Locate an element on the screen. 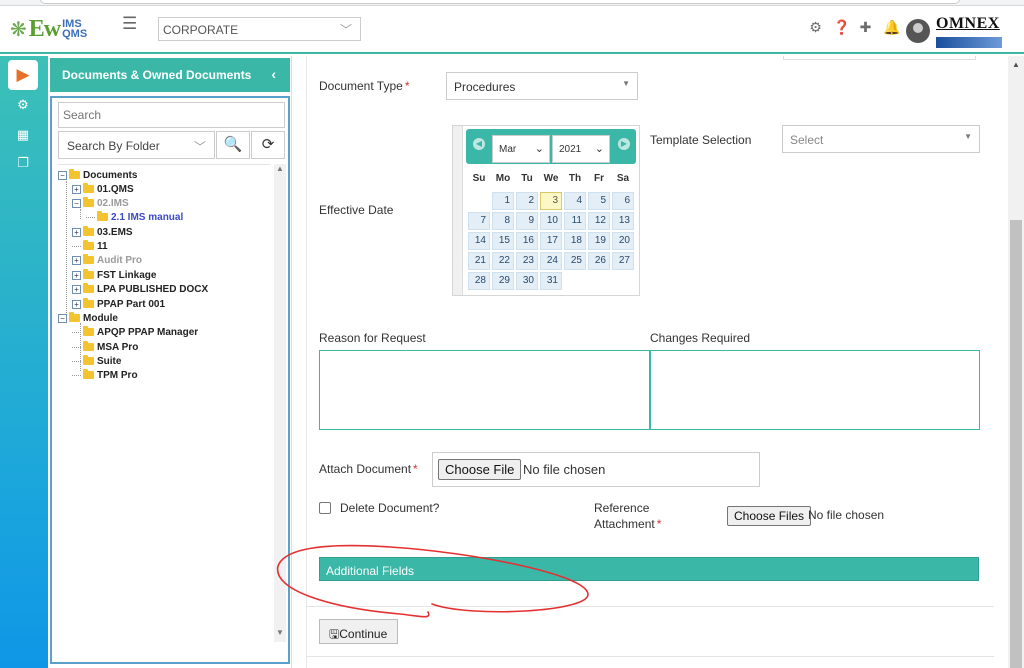  avatar is located at coordinates (918, 31).